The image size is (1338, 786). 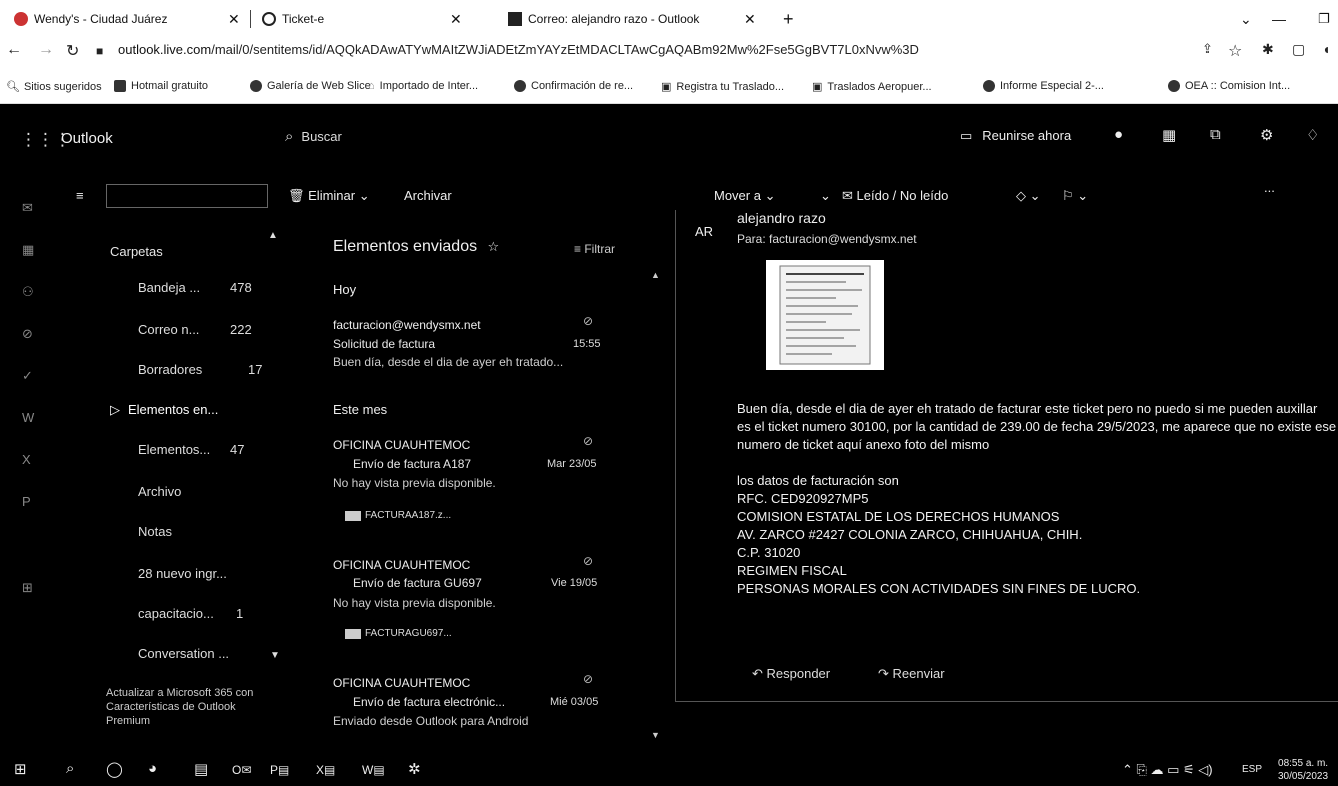 I want to click on system-tray-icons: ⌃ ⎘ ☁ ▭ ⚟ ◁), so click(x=1167, y=770).